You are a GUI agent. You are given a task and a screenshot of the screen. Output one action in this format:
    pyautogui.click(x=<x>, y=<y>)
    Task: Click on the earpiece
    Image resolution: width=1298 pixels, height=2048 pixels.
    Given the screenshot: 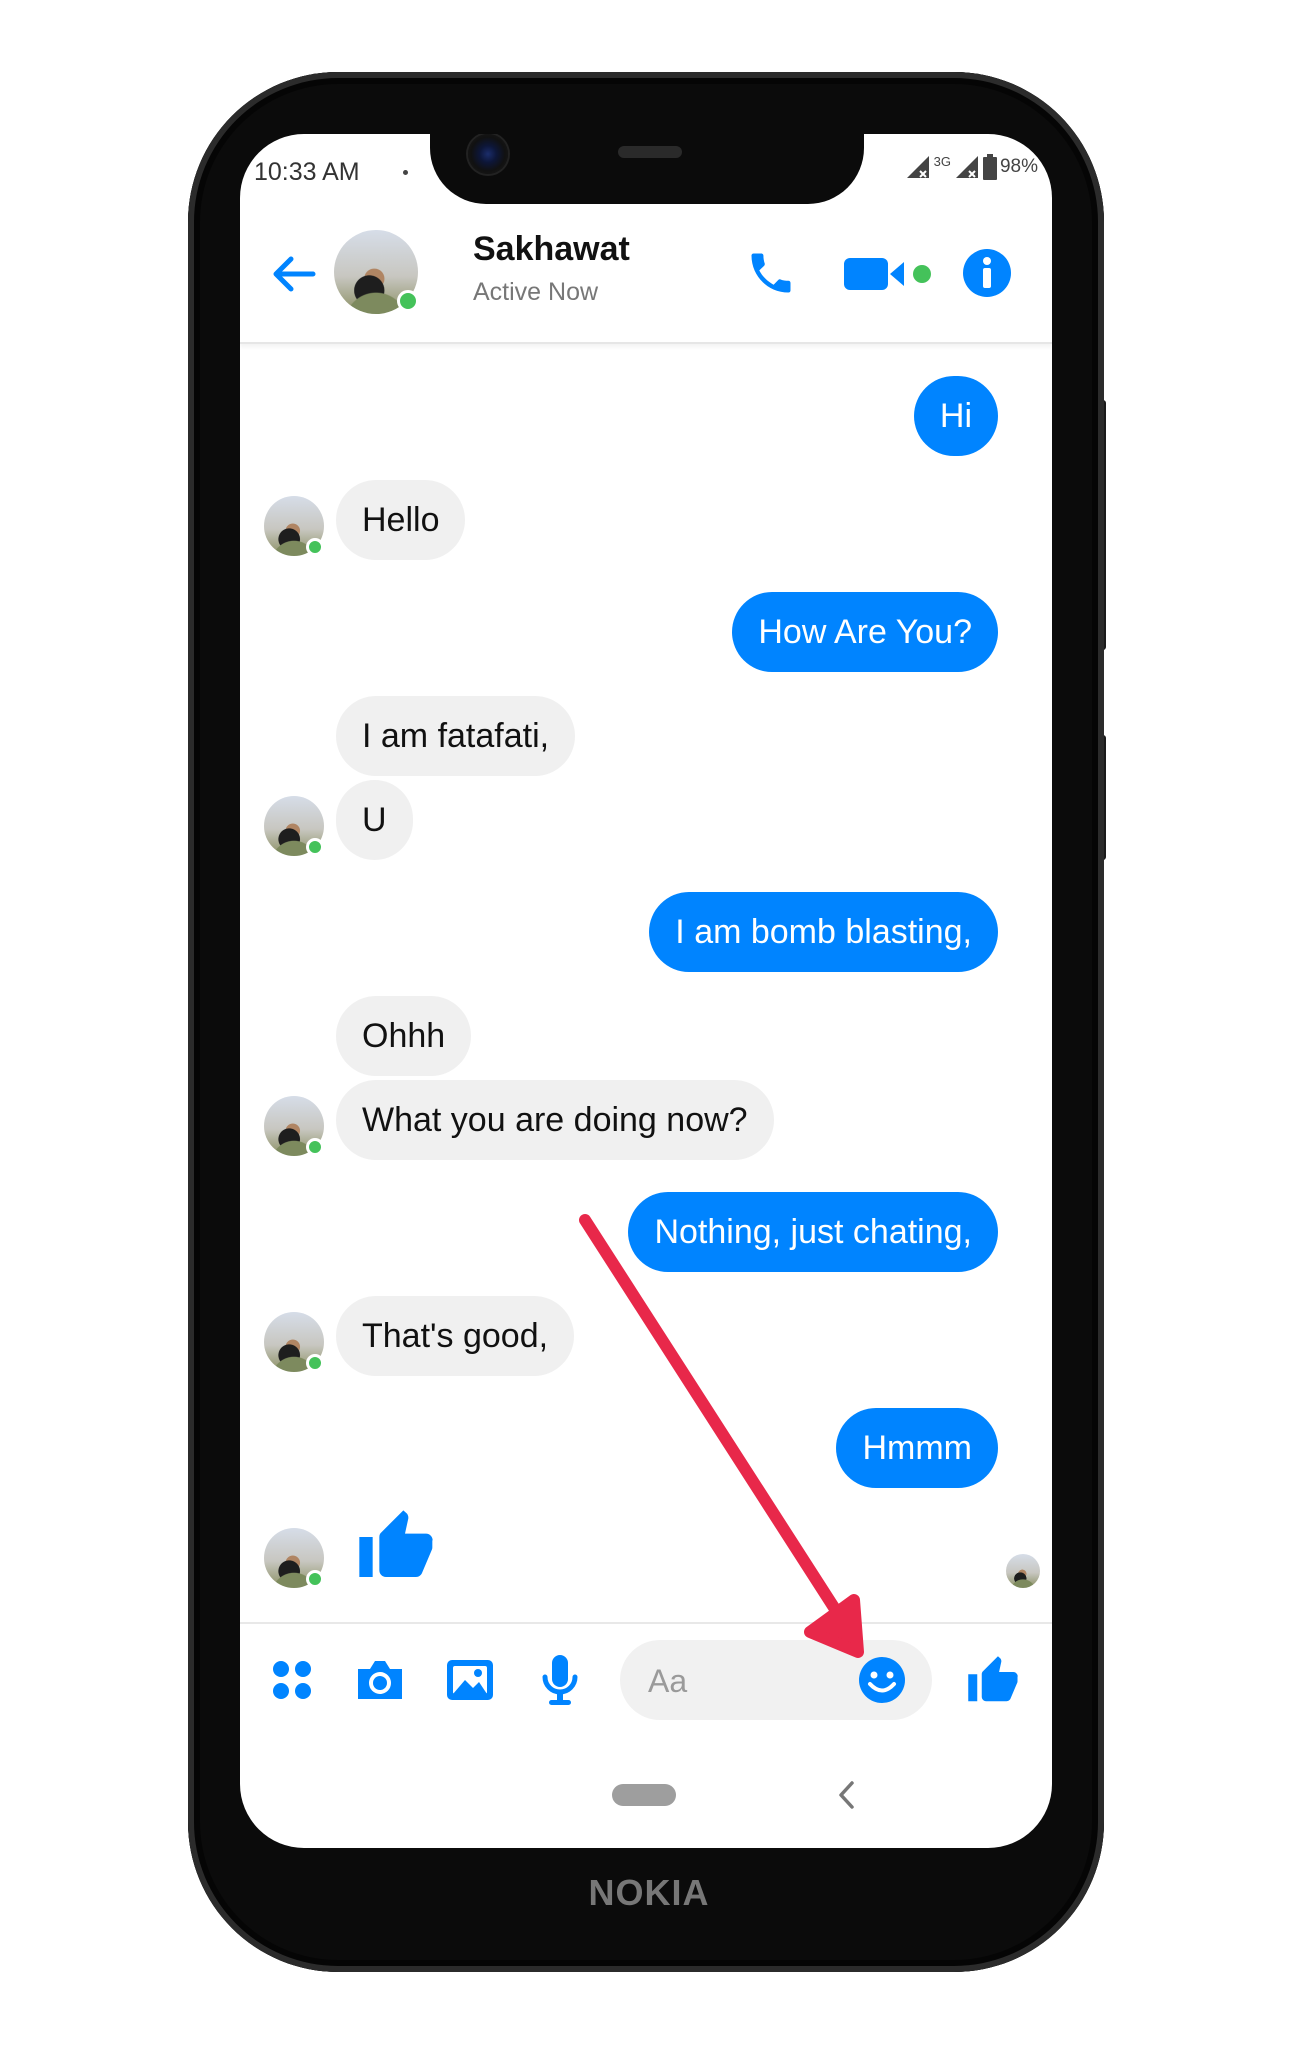 What is the action you would take?
    pyautogui.click(x=650, y=152)
    